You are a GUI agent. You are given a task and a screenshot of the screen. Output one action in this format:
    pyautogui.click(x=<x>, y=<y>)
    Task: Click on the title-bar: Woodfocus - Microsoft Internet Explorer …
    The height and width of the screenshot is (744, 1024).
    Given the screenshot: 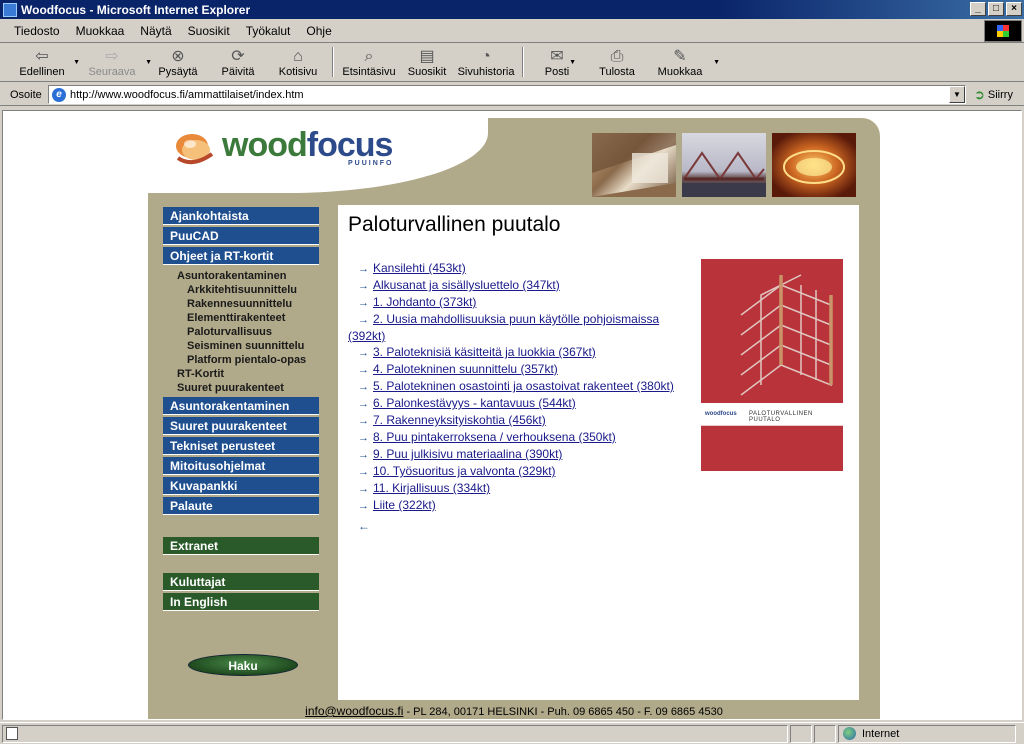 What is the action you would take?
    pyautogui.click(x=512, y=9)
    